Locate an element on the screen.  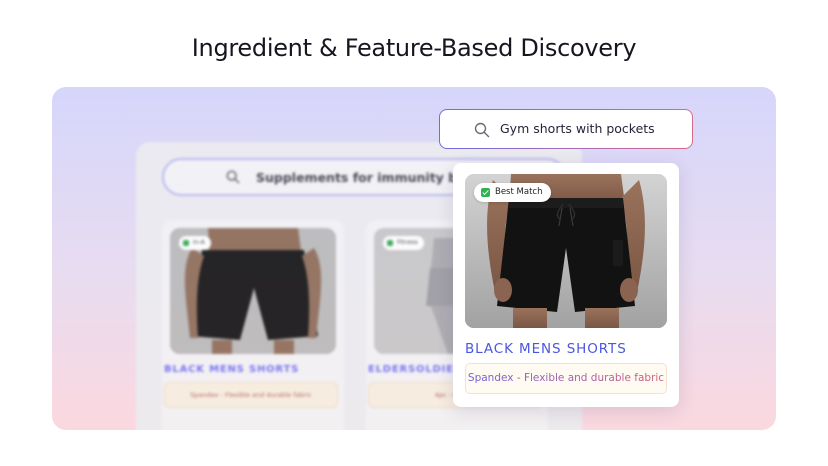
background-product-name: ELDERSOLDIER is located at coordinates (415, 369).